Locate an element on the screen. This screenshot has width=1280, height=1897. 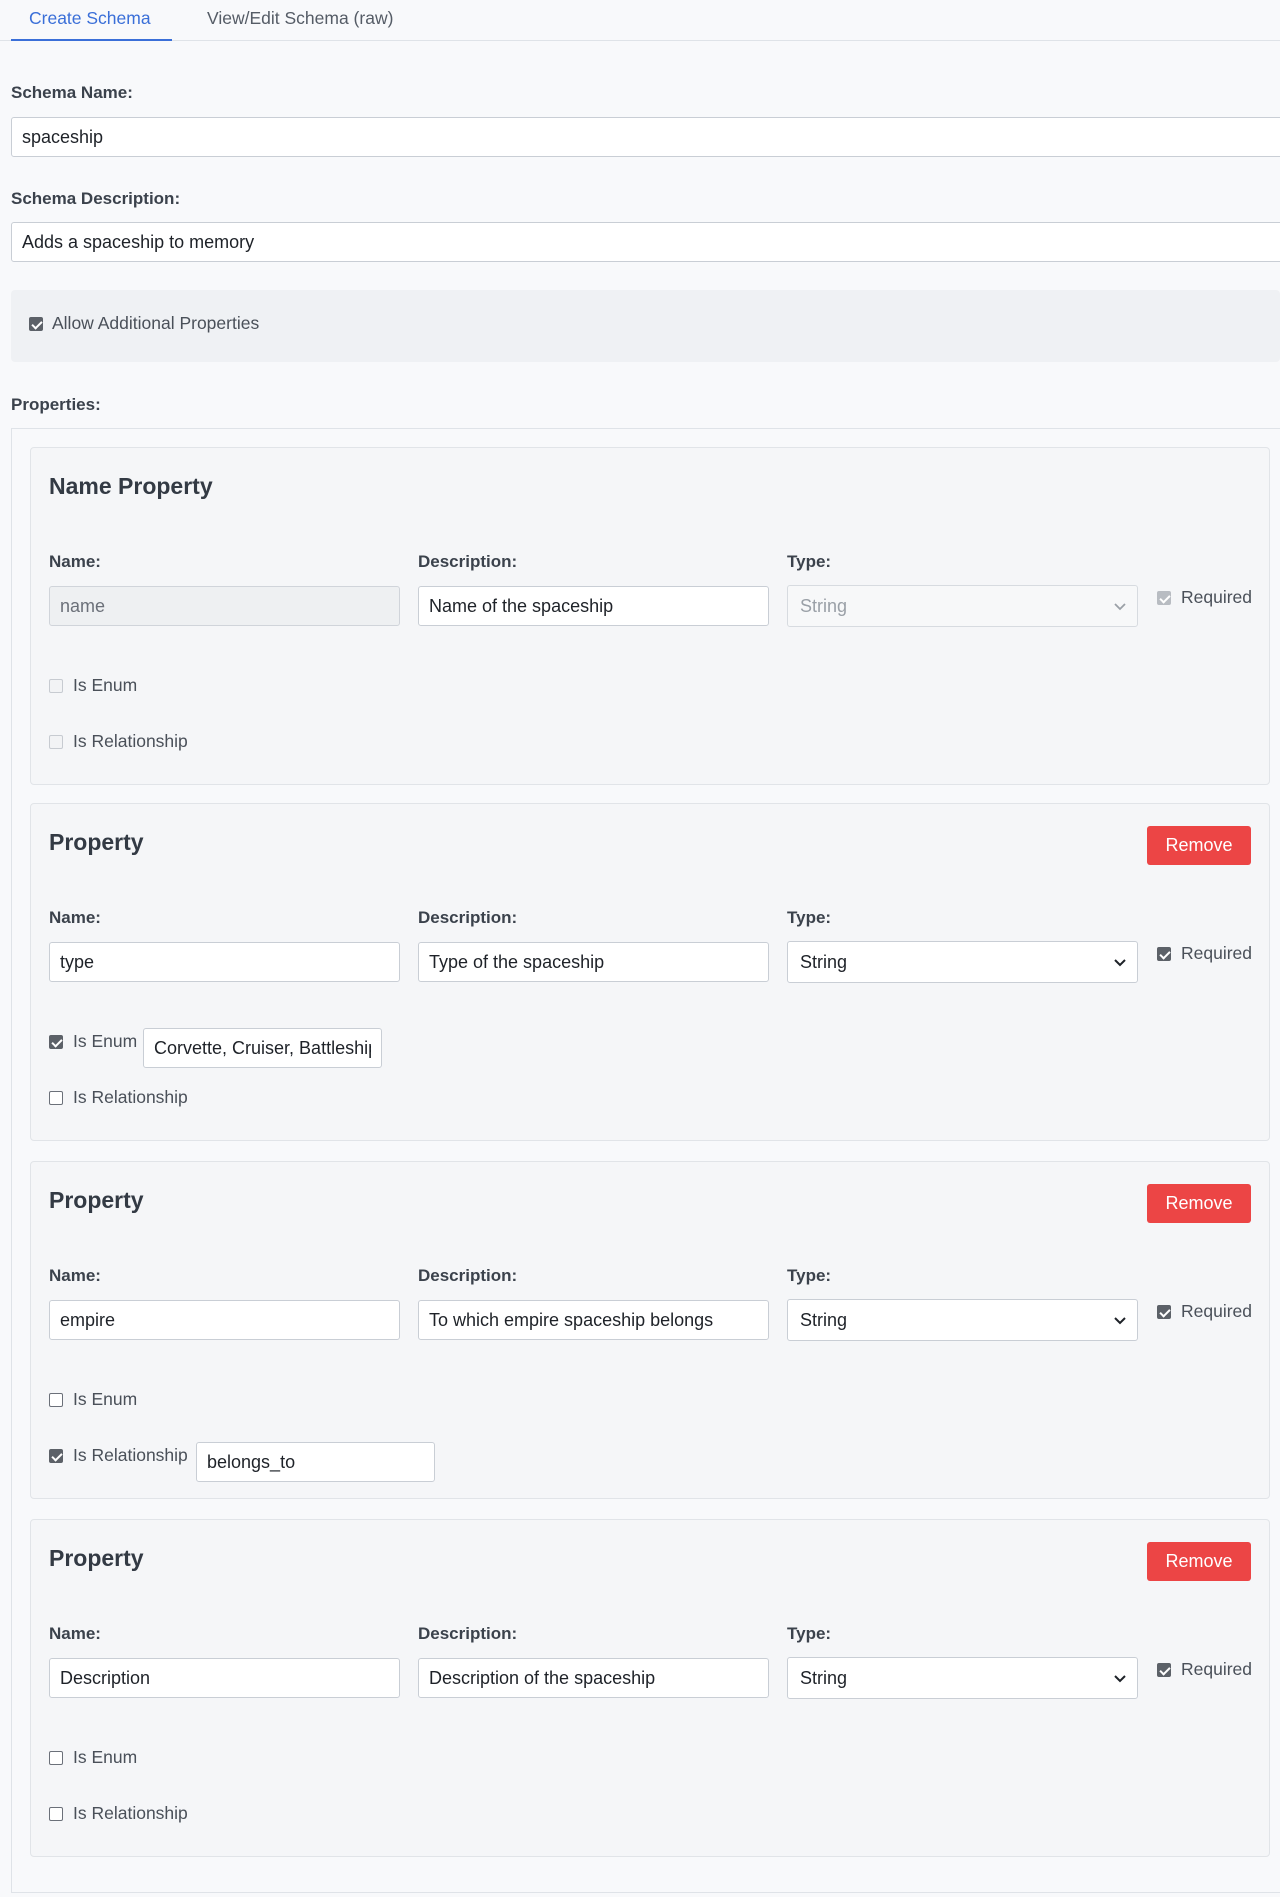
tab-view-edit-schema-raw: View/Edit Schema (raw) is located at coordinates (300, 20).